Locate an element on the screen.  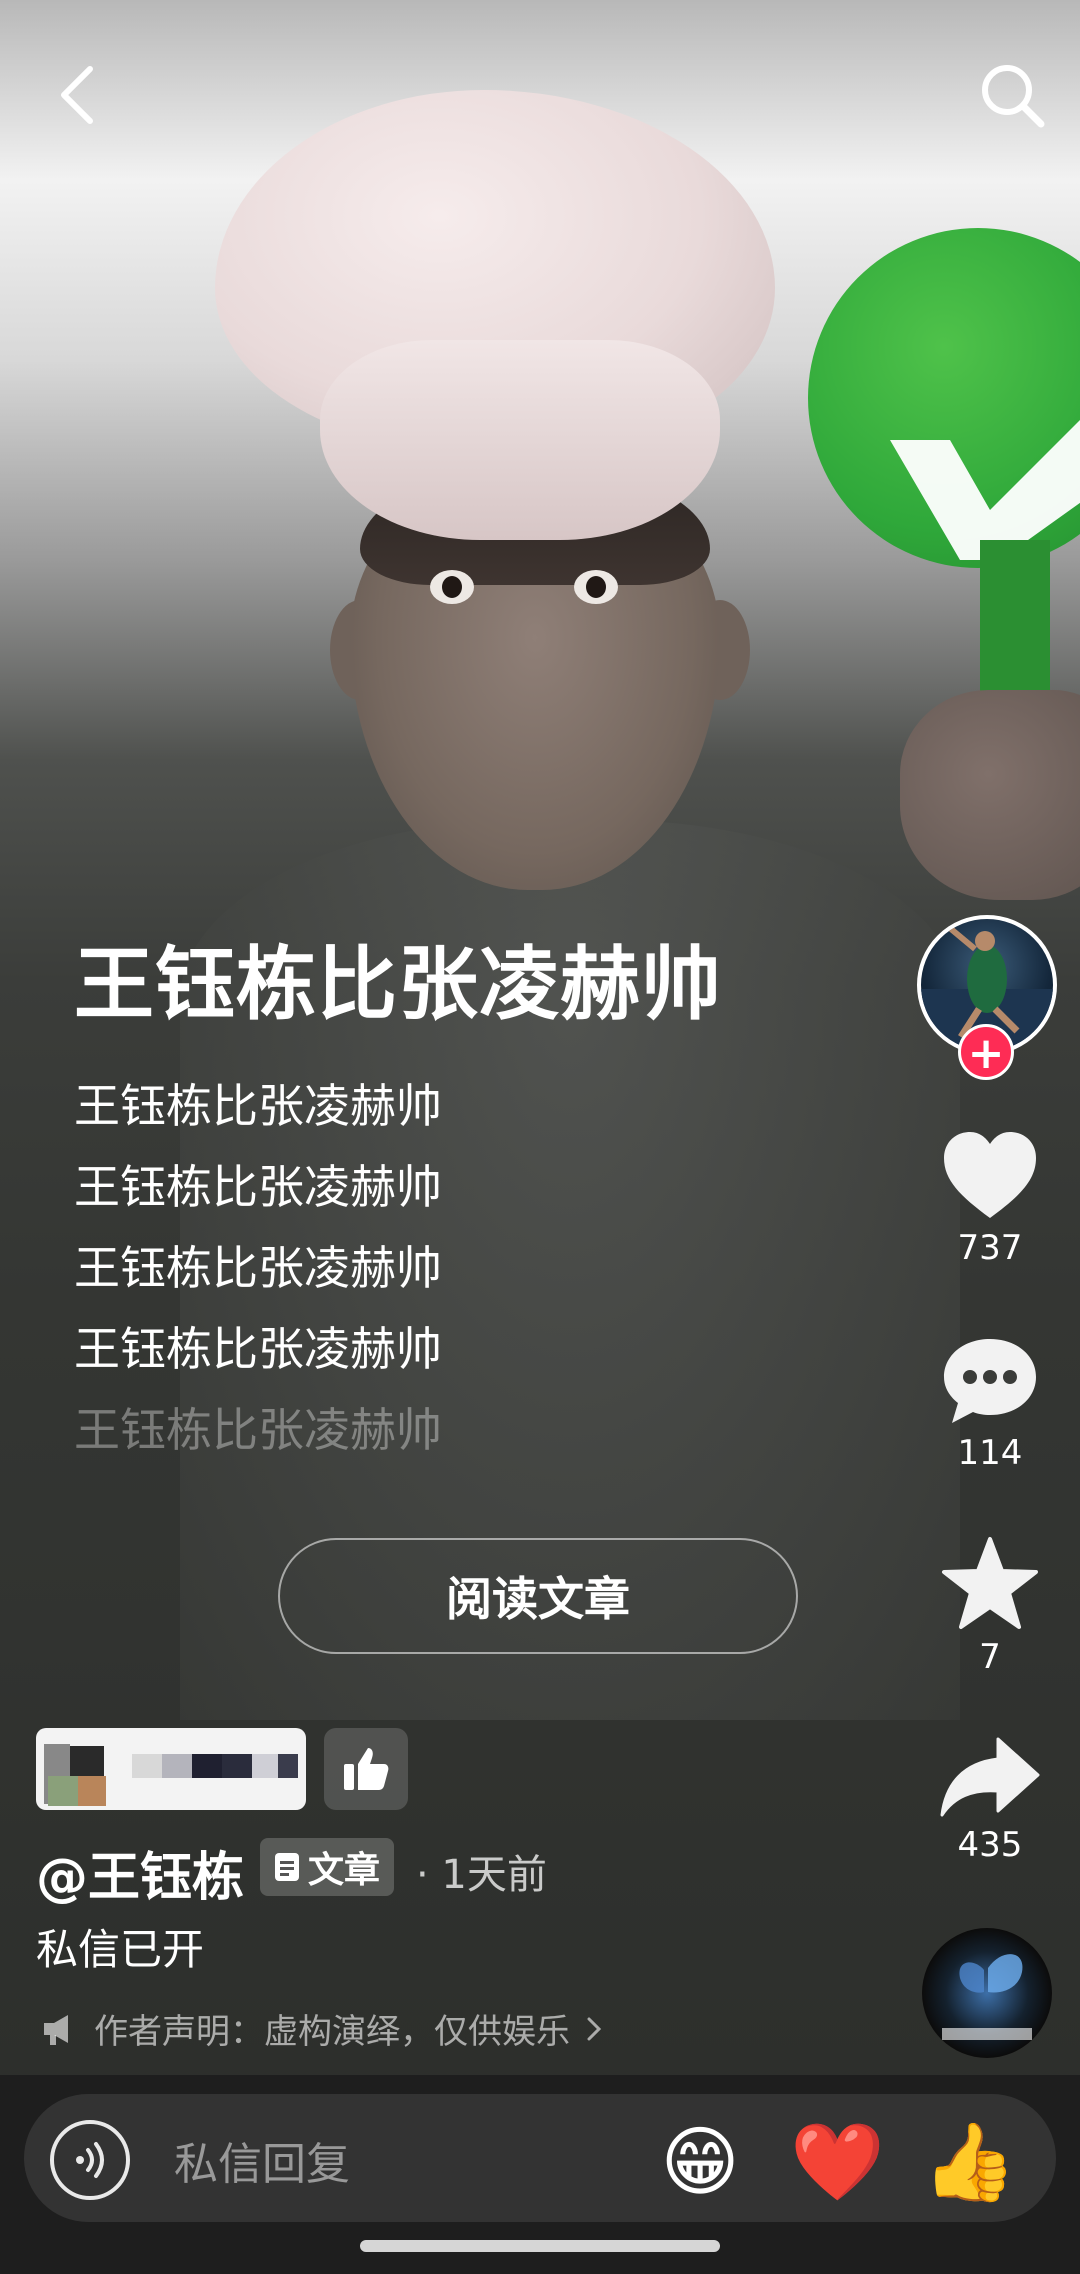
type-badge-label: 文章 is located at coordinates (344, 1870).